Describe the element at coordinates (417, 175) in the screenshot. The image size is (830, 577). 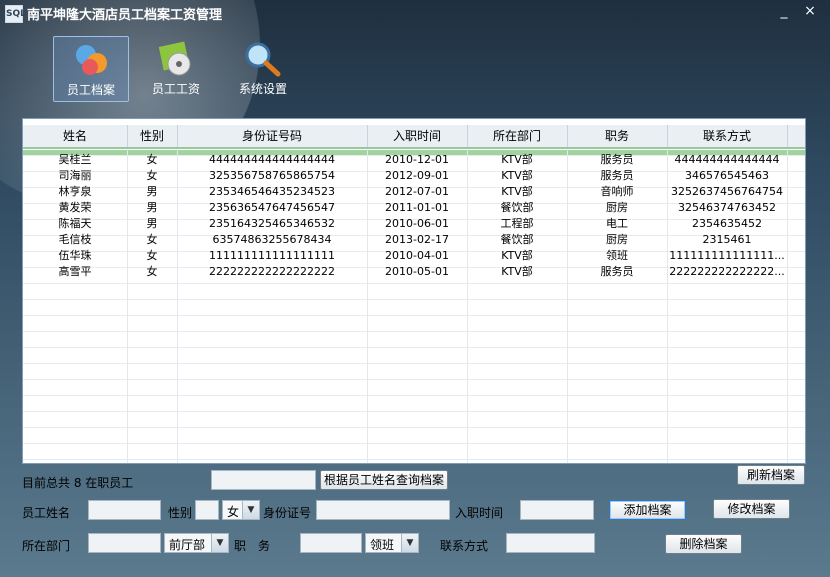
I see `table-cell: 2012-09-01` at that location.